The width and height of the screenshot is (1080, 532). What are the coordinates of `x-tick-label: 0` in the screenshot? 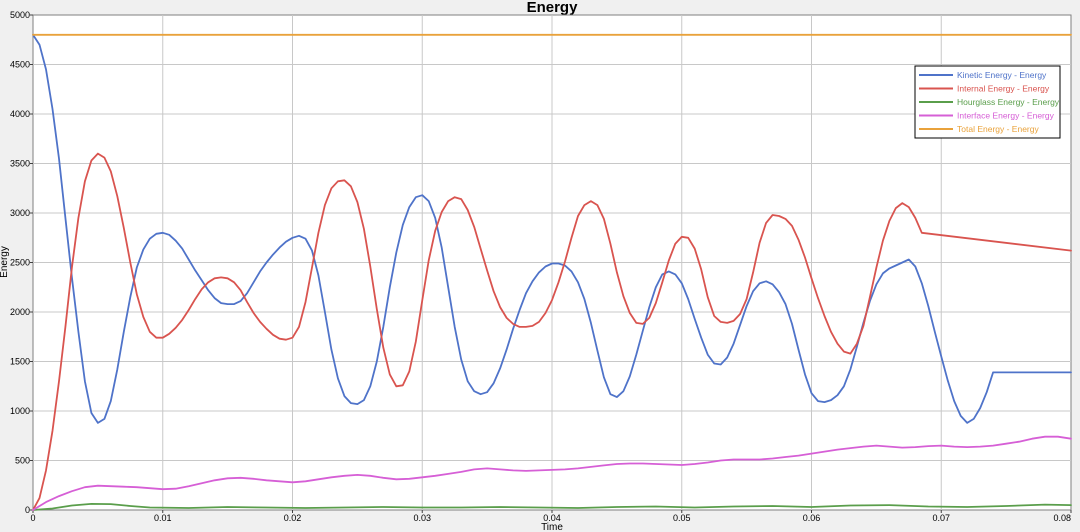 It's located at (32, 518).